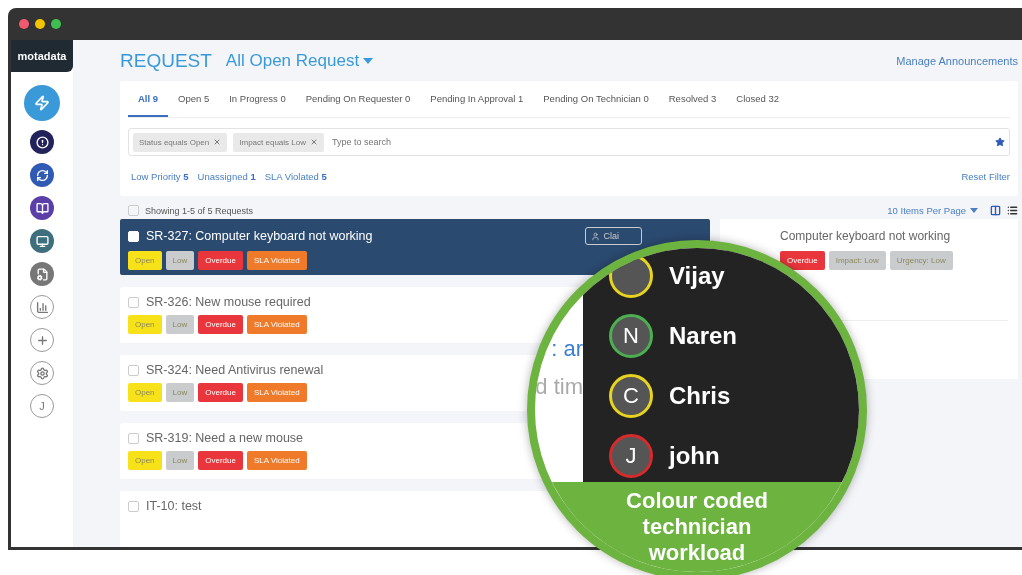 The image size is (1022, 575). Describe the element at coordinates (692, 99) in the screenshot. I see `status-tab: Resolved 3` at that location.